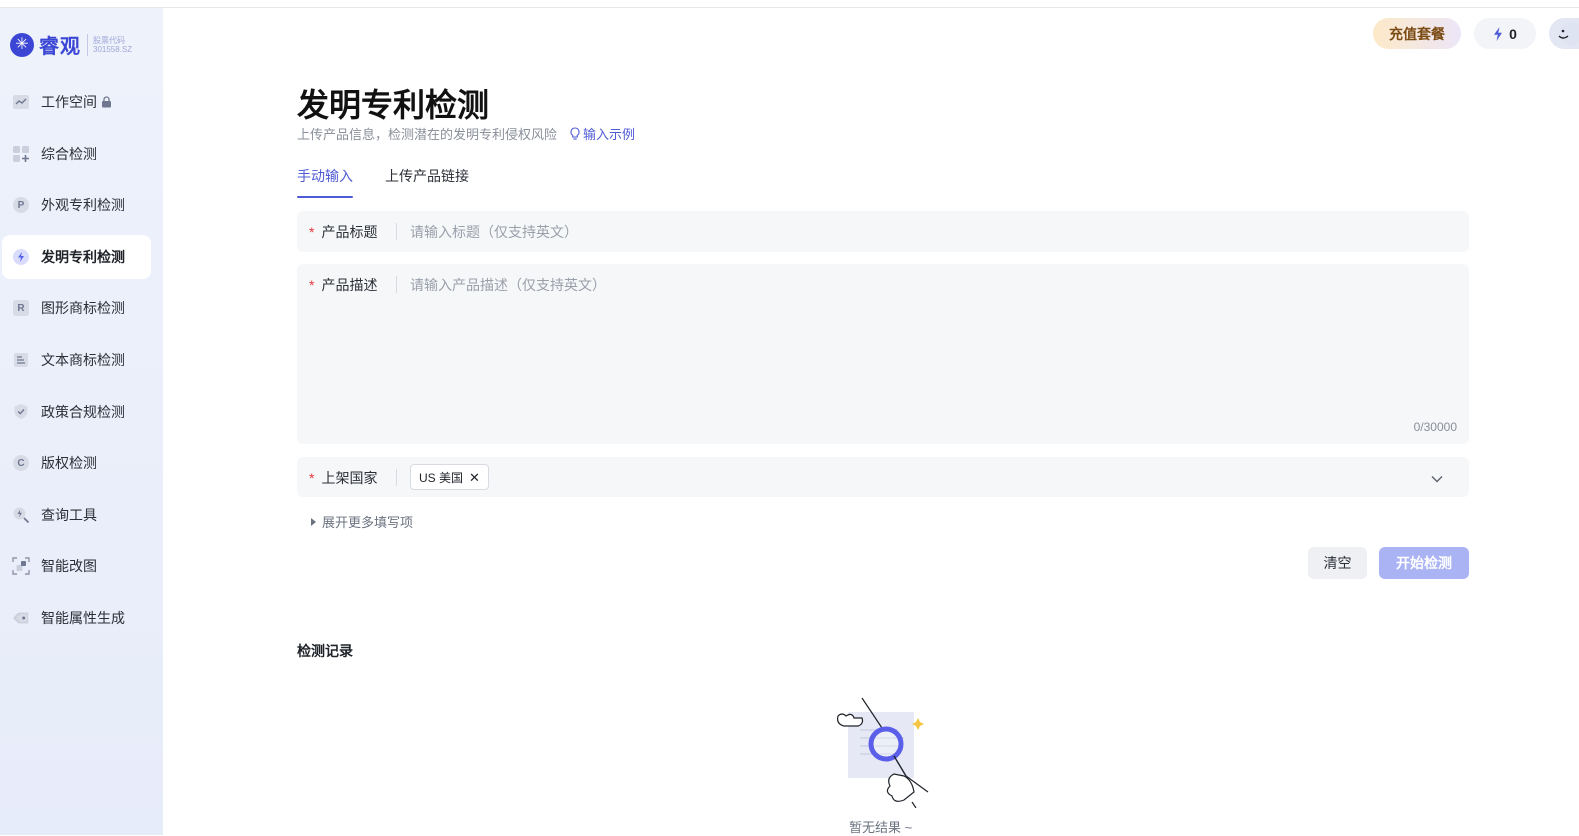 This screenshot has height=836, width=1579. What do you see at coordinates (368, 522) in the screenshot?
I see `expand-label: 展开更多填写项` at bounding box center [368, 522].